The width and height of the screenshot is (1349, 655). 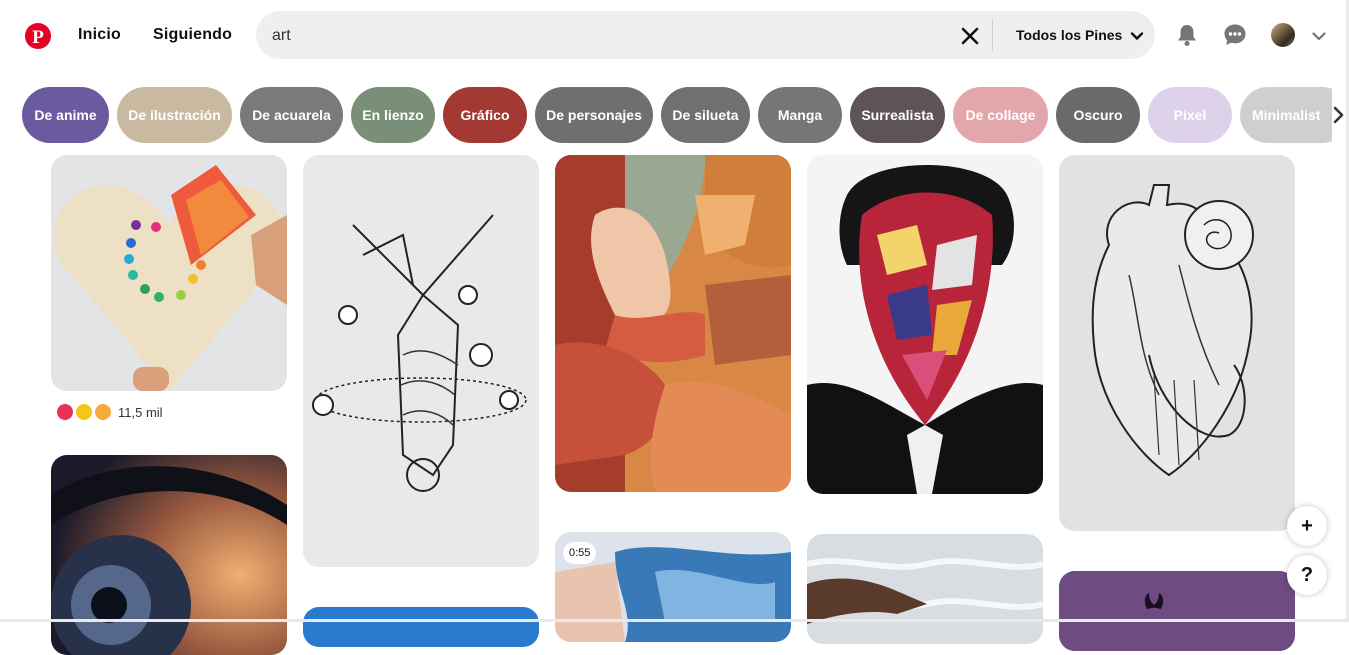 I want to click on pinterest-logo-icon: P, so click(x=38, y=36).